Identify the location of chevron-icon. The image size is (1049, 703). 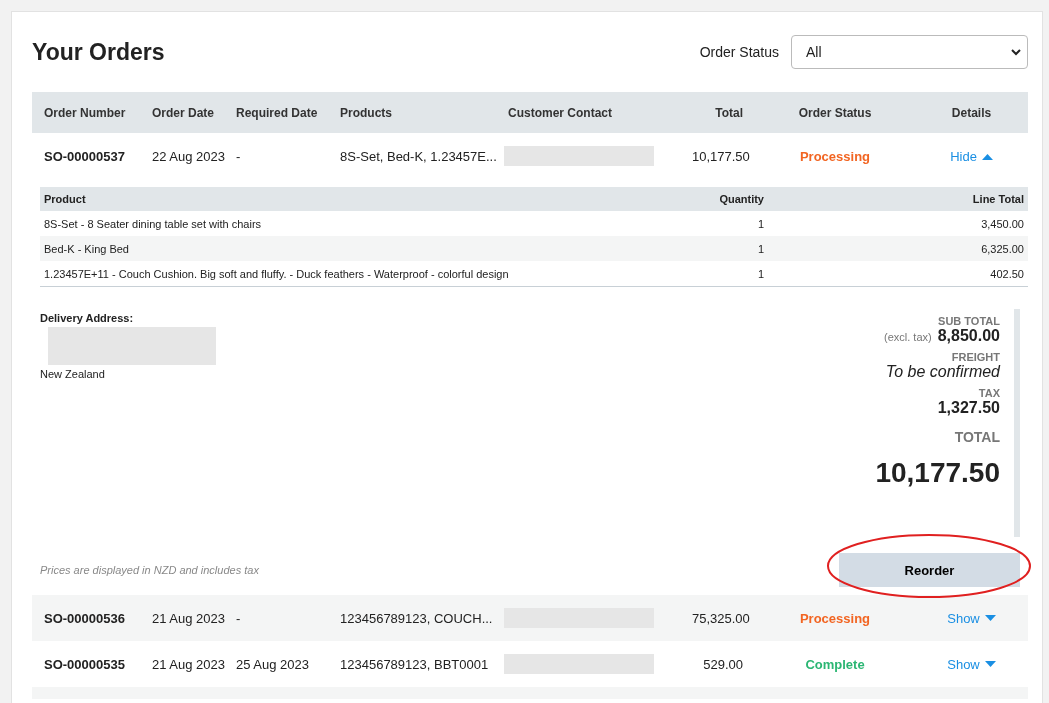
(1016, 52).